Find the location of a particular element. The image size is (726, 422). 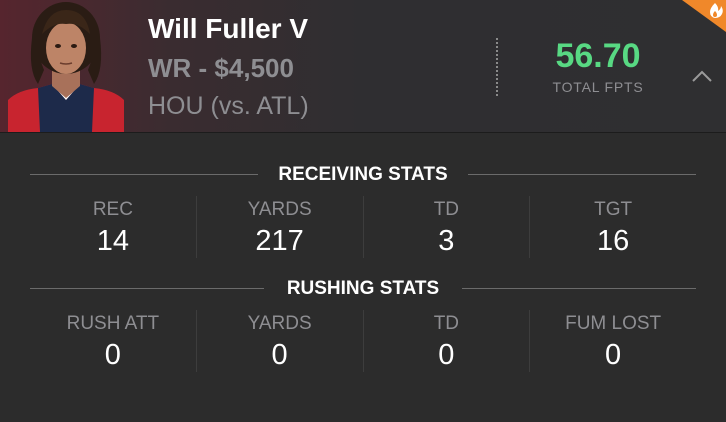

header-divider is located at coordinates (497, 67).